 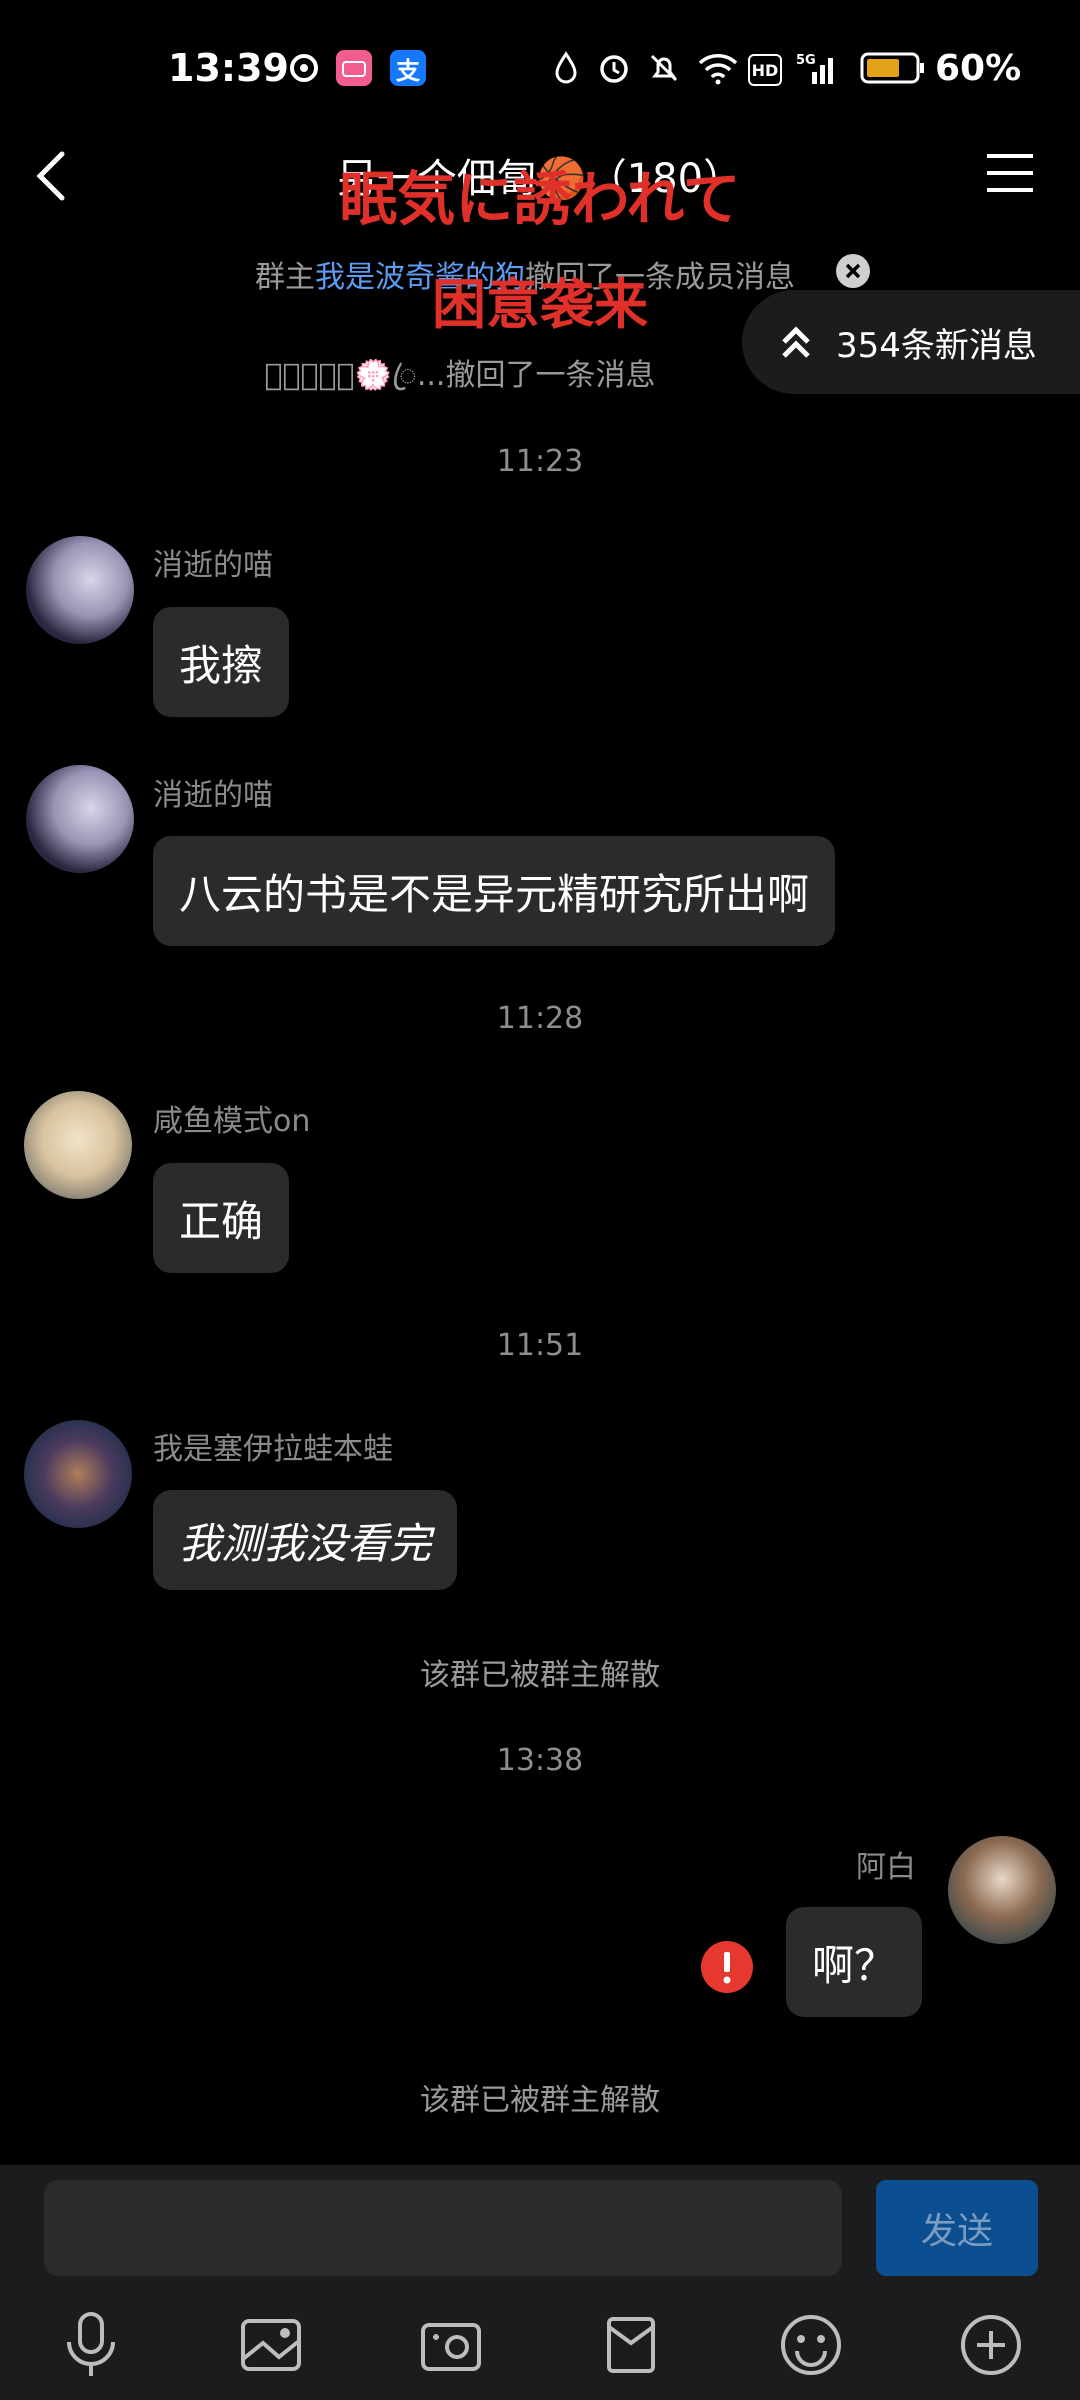 What do you see at coordinates (540, 1018) in the screenshot?
I see `time-separator: 11:28` at bounding box center [540, 1018].